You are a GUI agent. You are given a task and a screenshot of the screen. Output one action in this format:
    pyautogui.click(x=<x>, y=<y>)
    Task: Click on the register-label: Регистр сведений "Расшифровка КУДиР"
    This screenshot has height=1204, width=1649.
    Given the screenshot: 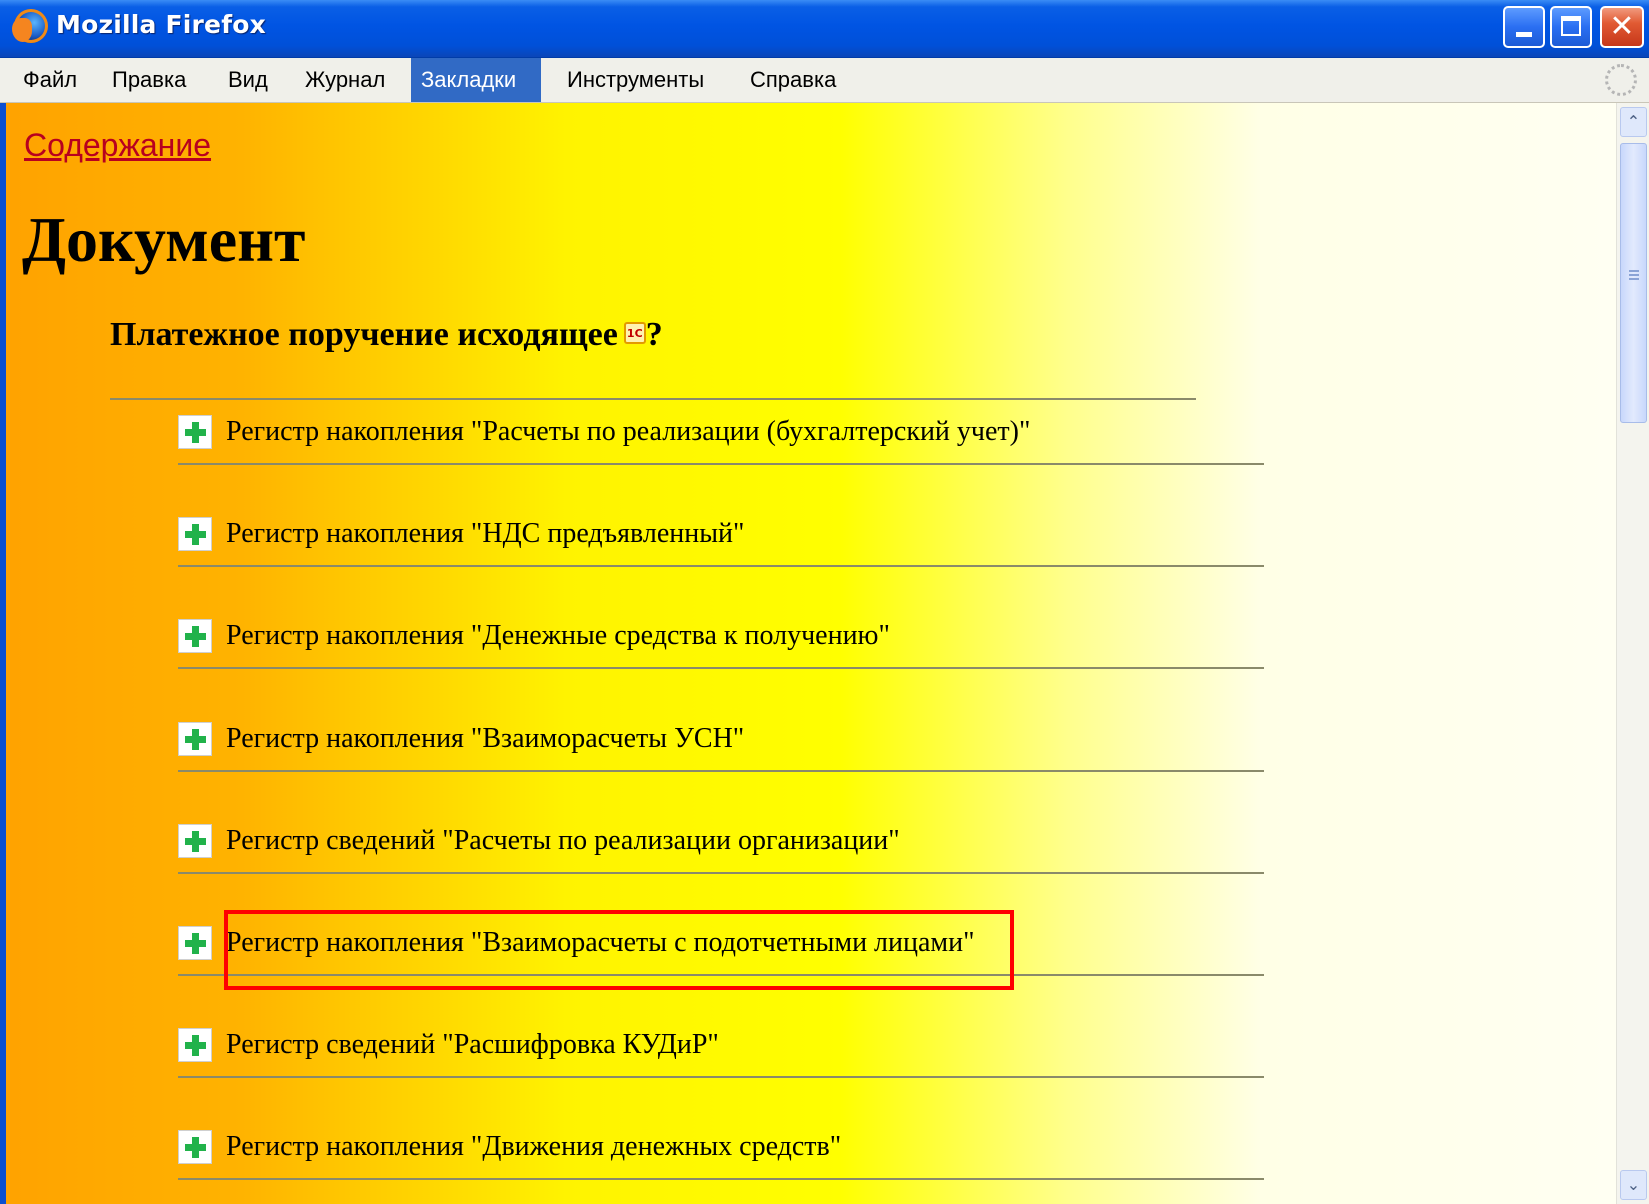 What is the action you would take?
    pyautogui.click(x=472, y=1044)
    